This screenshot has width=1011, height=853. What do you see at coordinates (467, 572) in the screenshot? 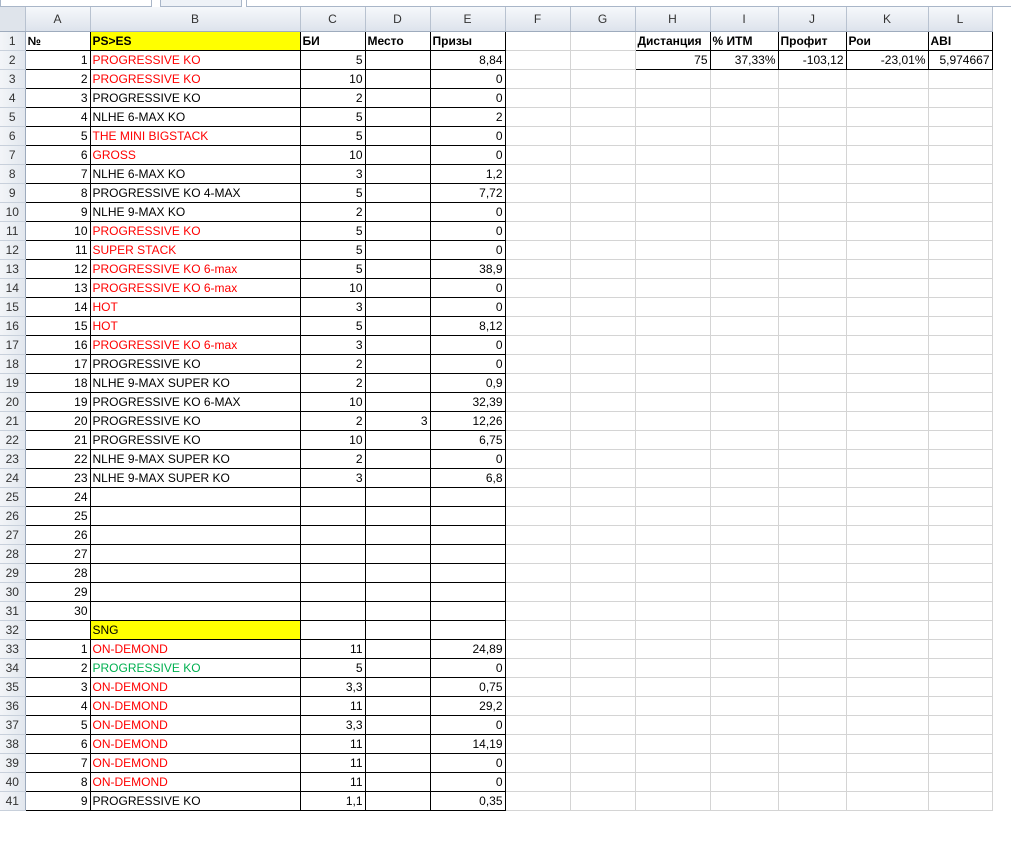
I see `cell-e29` at bounding box center [467, 572].